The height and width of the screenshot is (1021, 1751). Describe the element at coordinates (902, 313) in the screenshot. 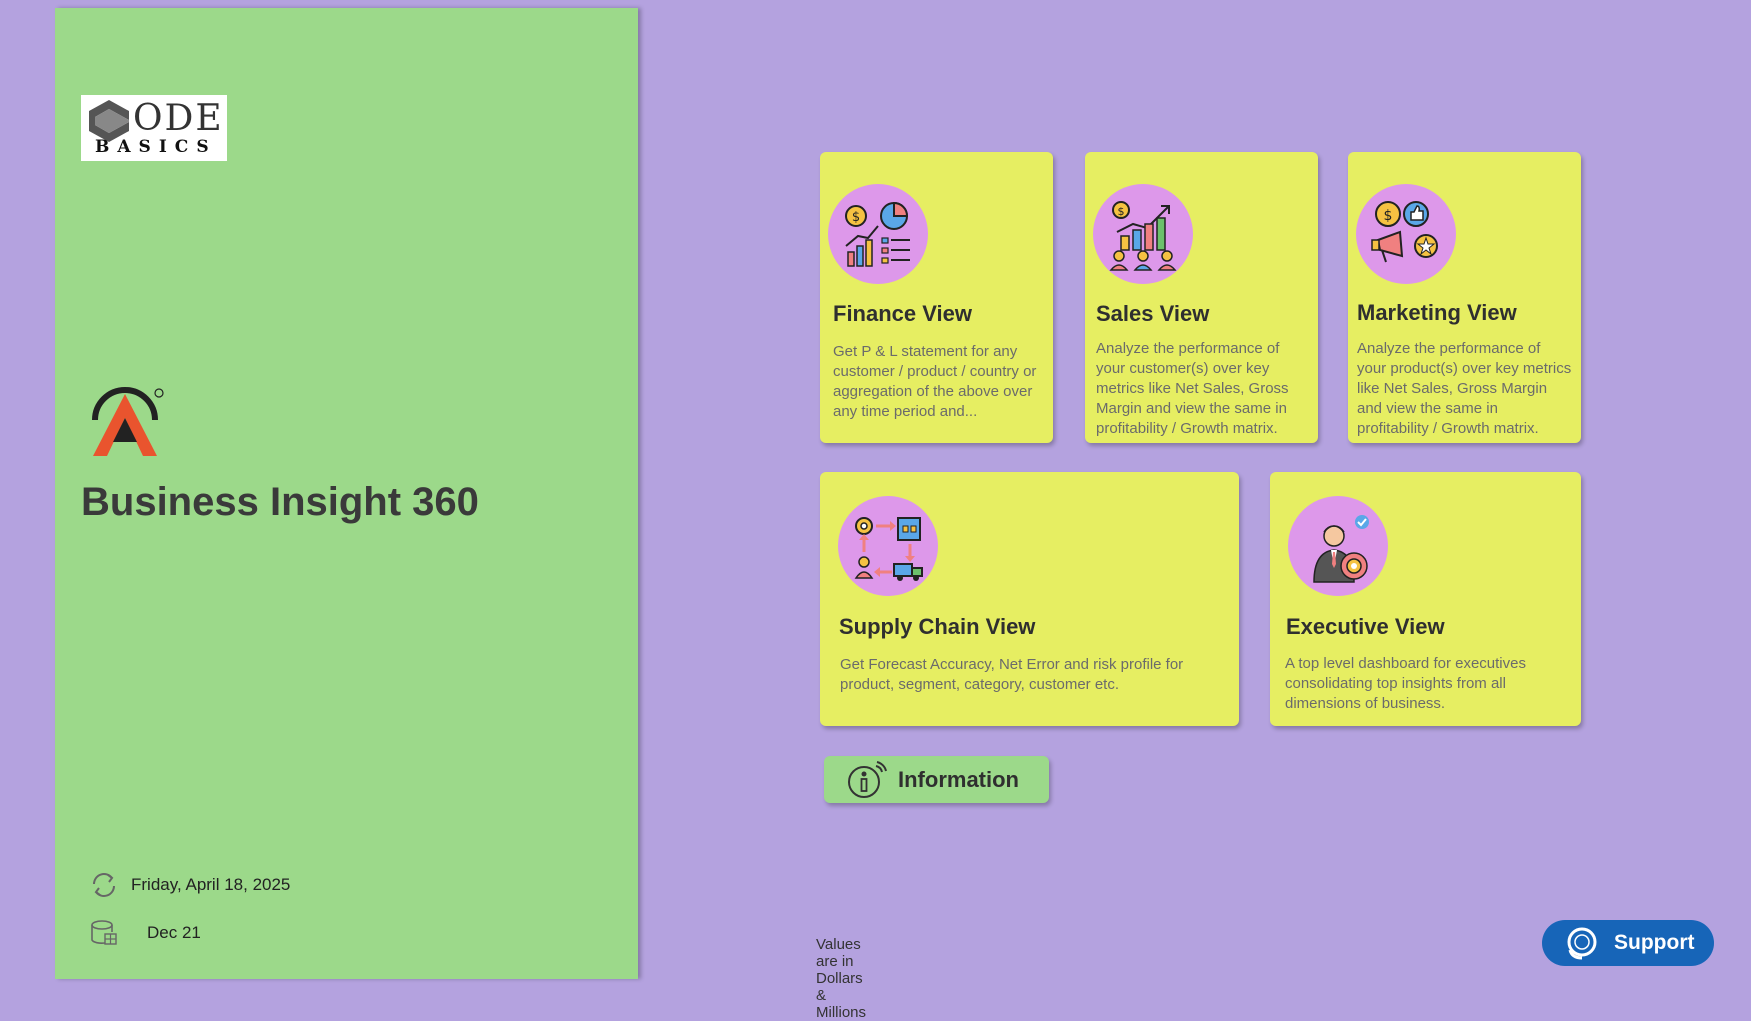

I see `finance-view-title: Finance View` at that location.